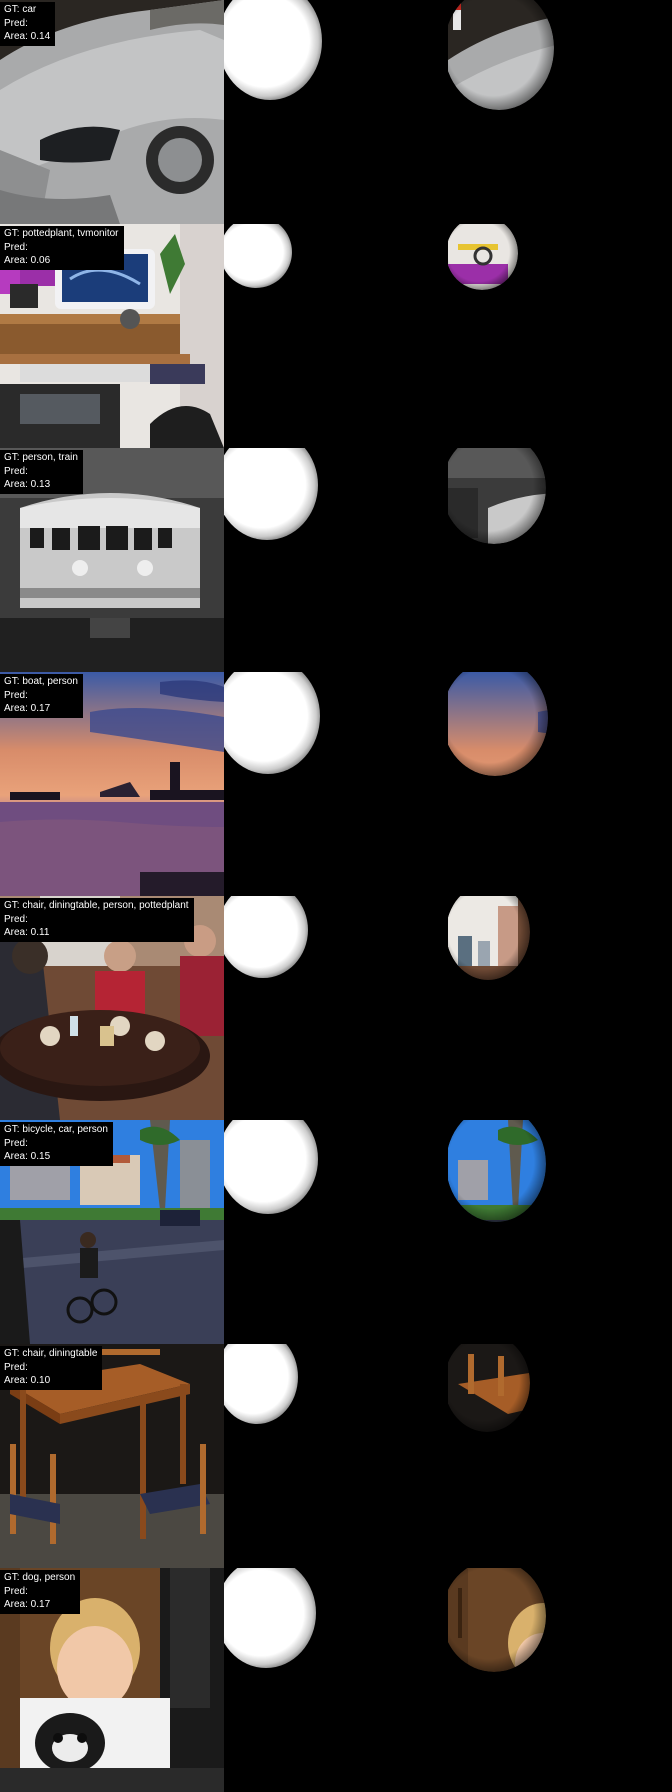  Describe the element at coordinates (27, 1380) in the screenshot. I see `area-label: Area: 0.10` at that location.